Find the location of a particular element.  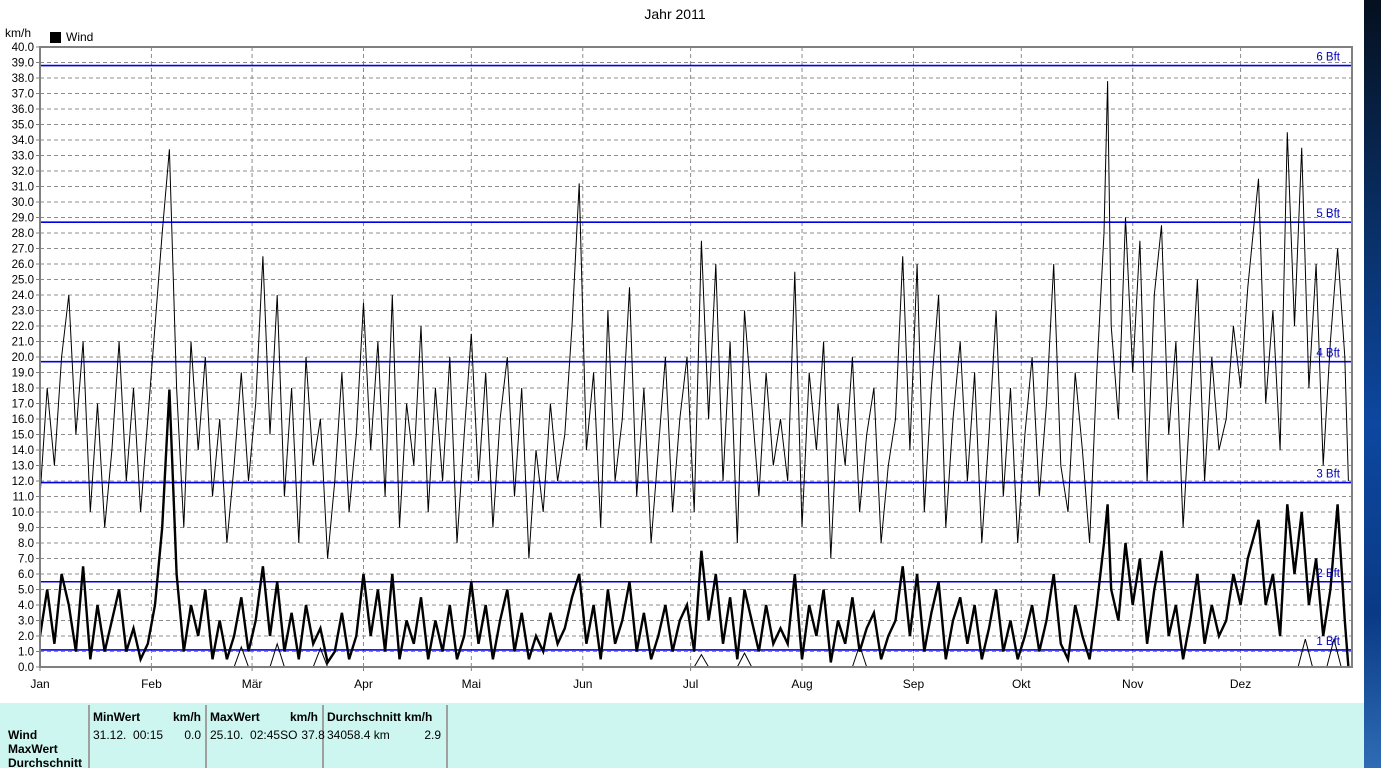

beaufort-label: 5 Bft is located at coordinates (1328, 214).